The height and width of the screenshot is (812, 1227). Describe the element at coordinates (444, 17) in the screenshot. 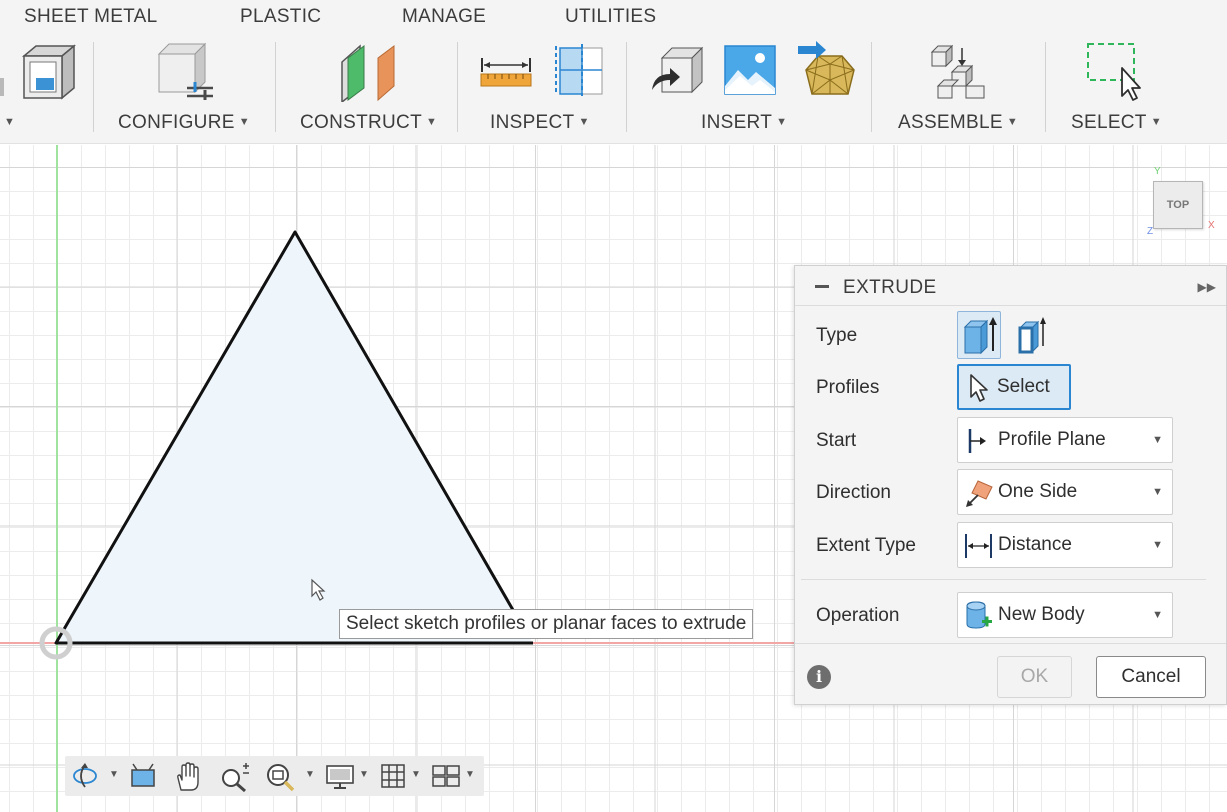

I see `tab-manage: MANAGE` at that location.